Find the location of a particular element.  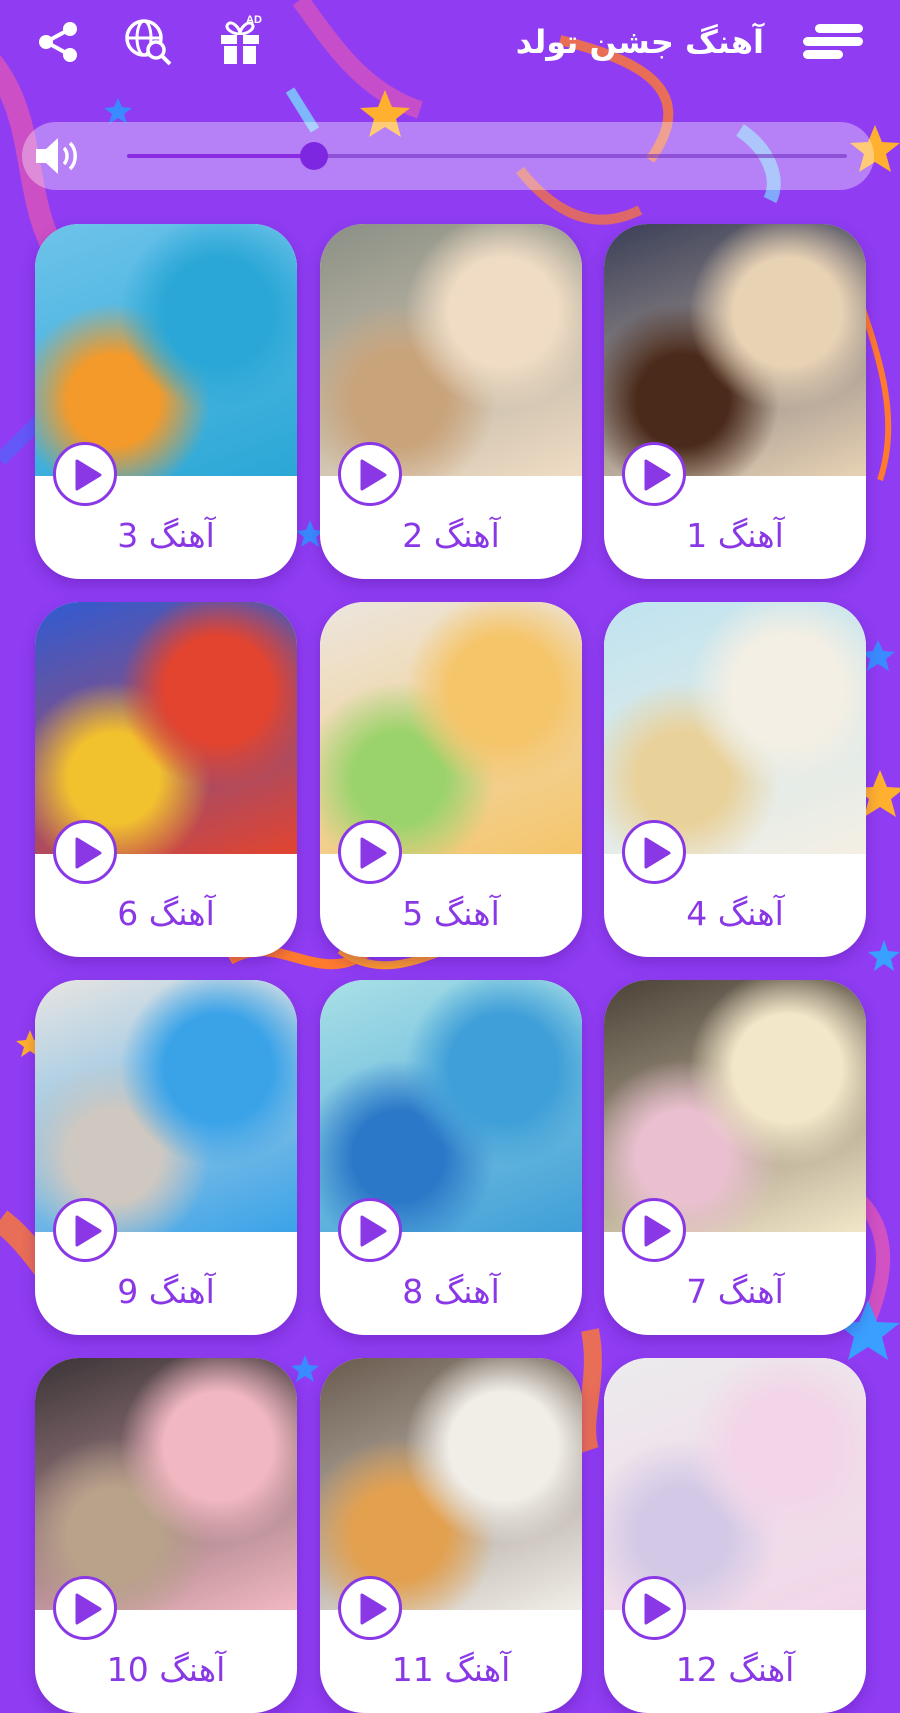

song-card: آهنگ 9 is located at coordinates (166, 1157).